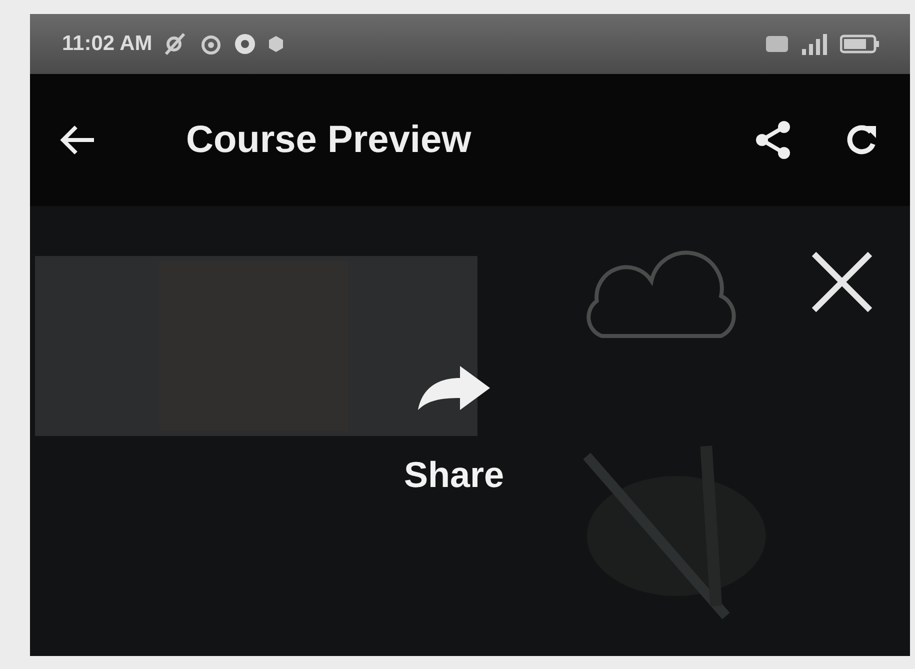 The width and height of the screenshot is (915, 669). What do you see at coordinates (777, 44) in the screenshot?
I see `sim-icon` at bounding box center [777, 44].